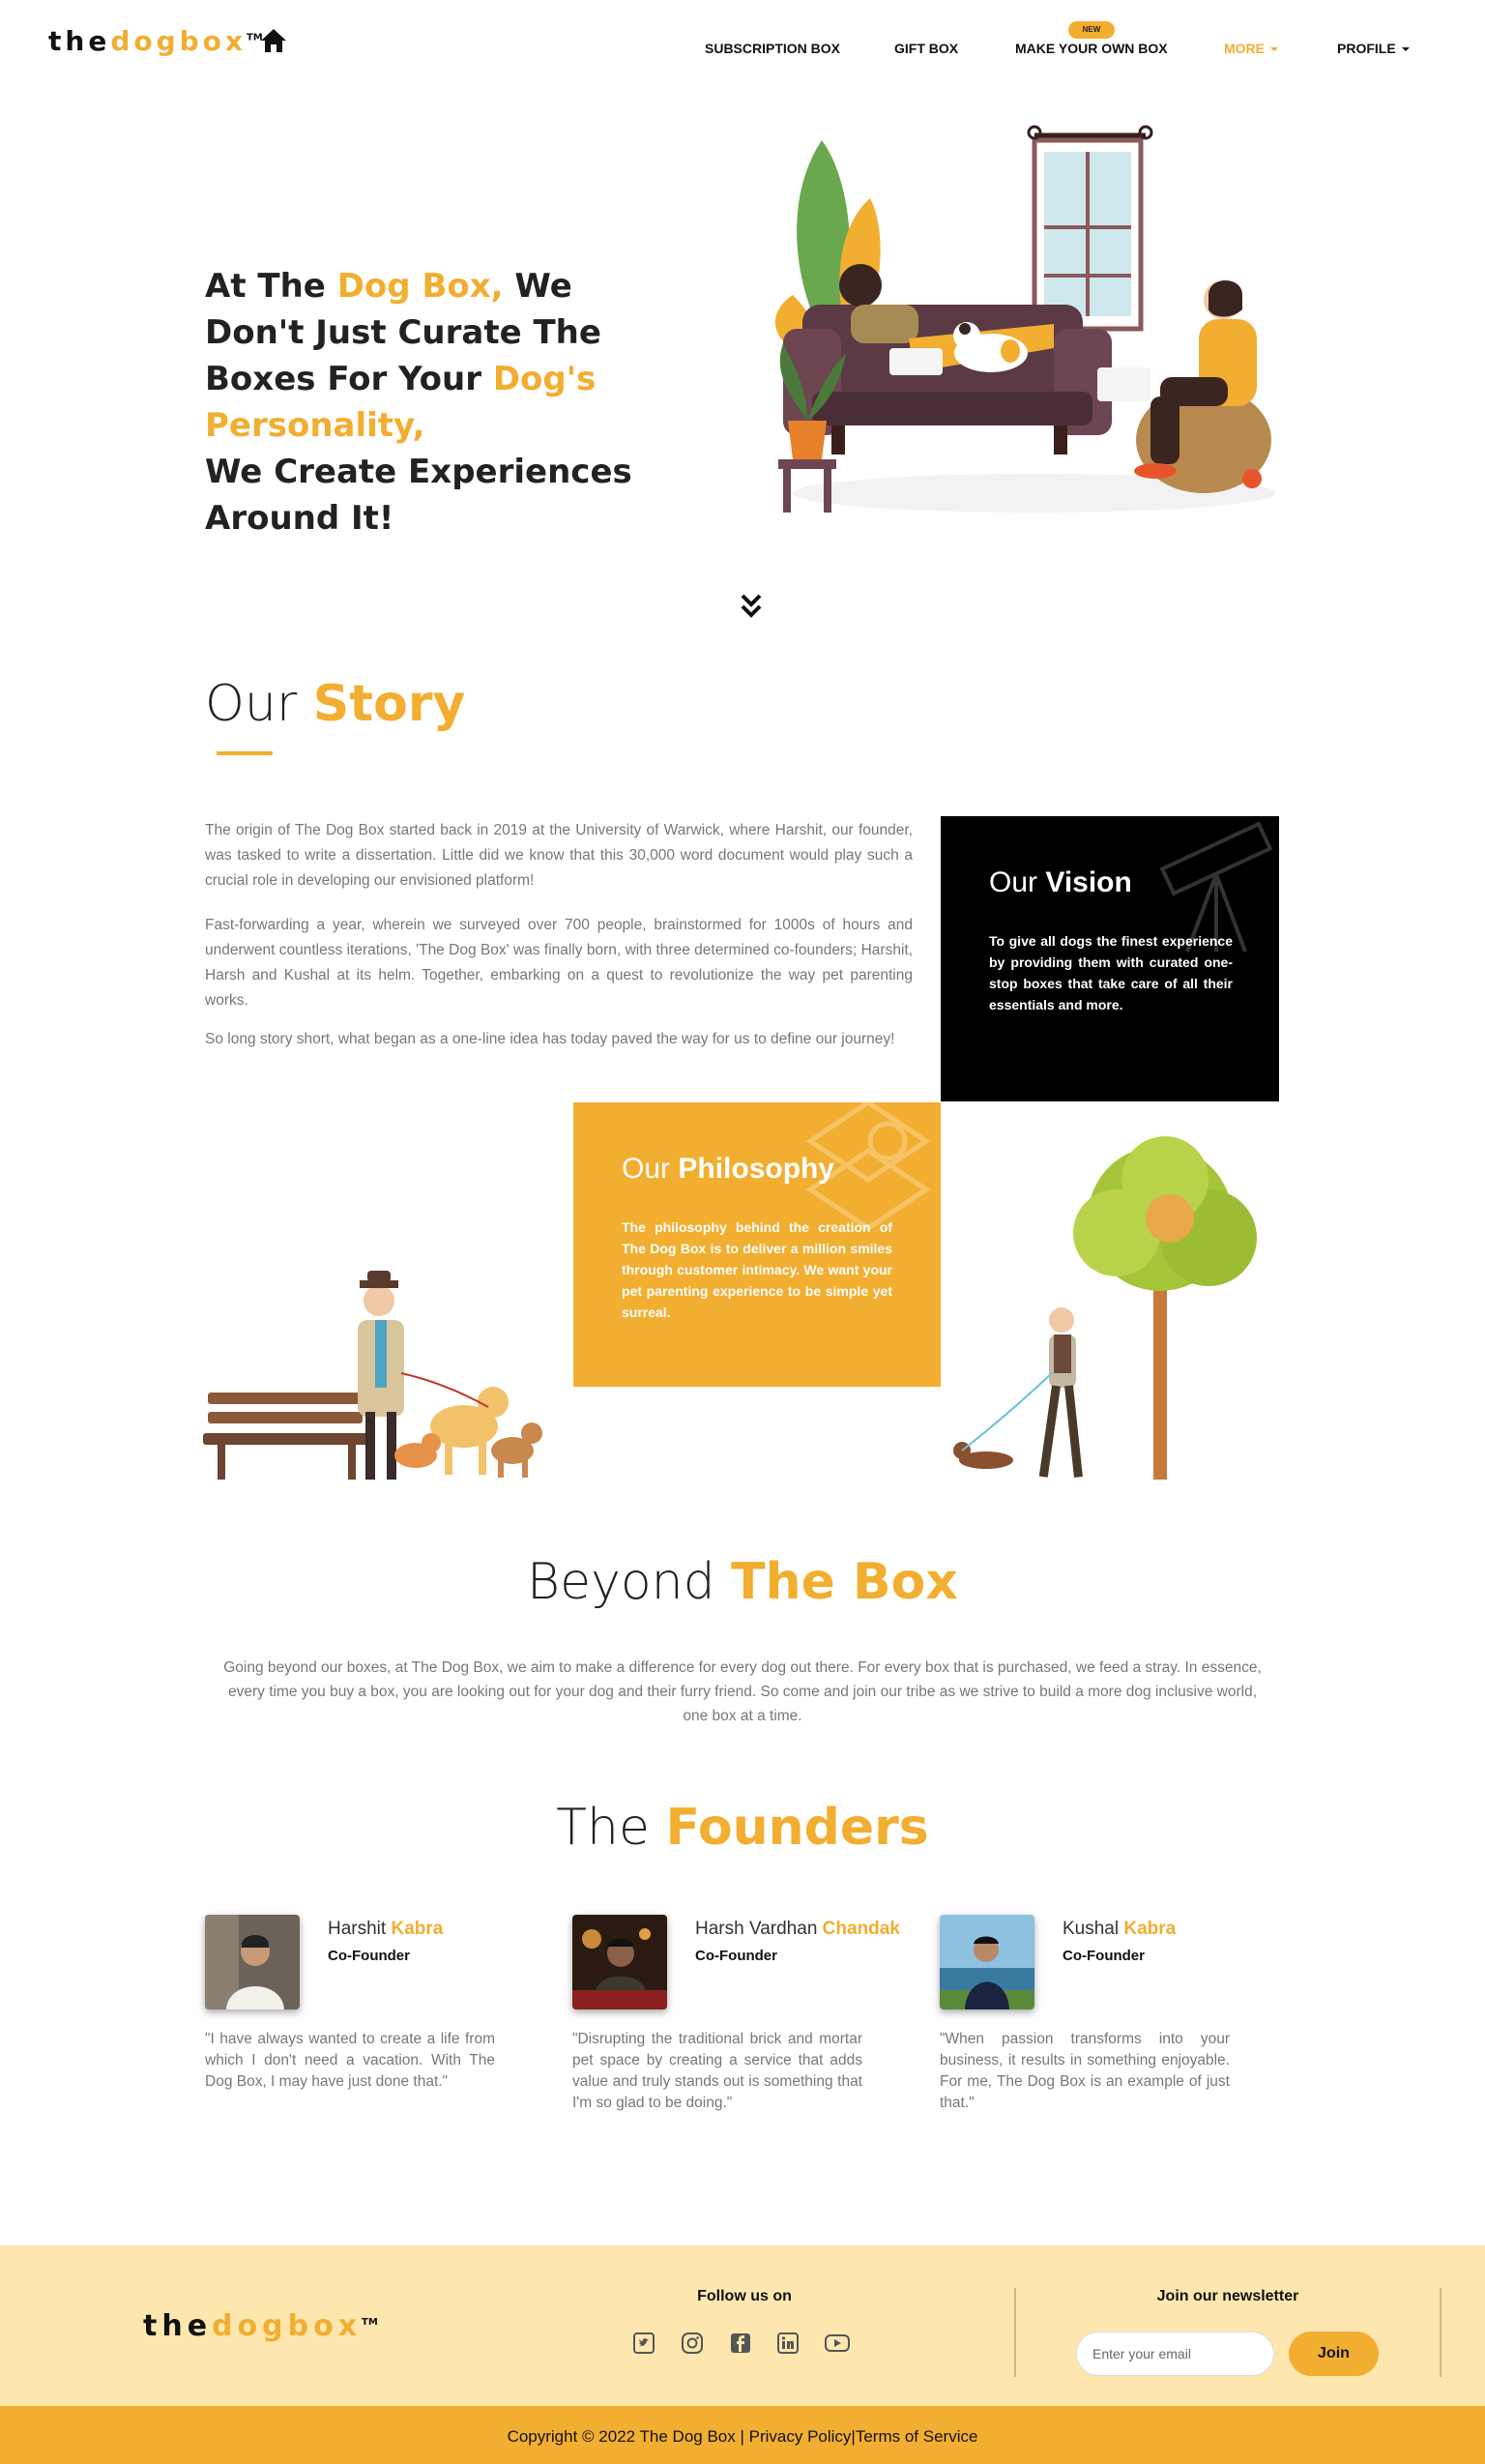 The height and width of the screenshot is (2464, 1485). Describe the element at coordinates (287, 2326) in the screenshot. I see `logo-dogbox: dogbox` at that location.